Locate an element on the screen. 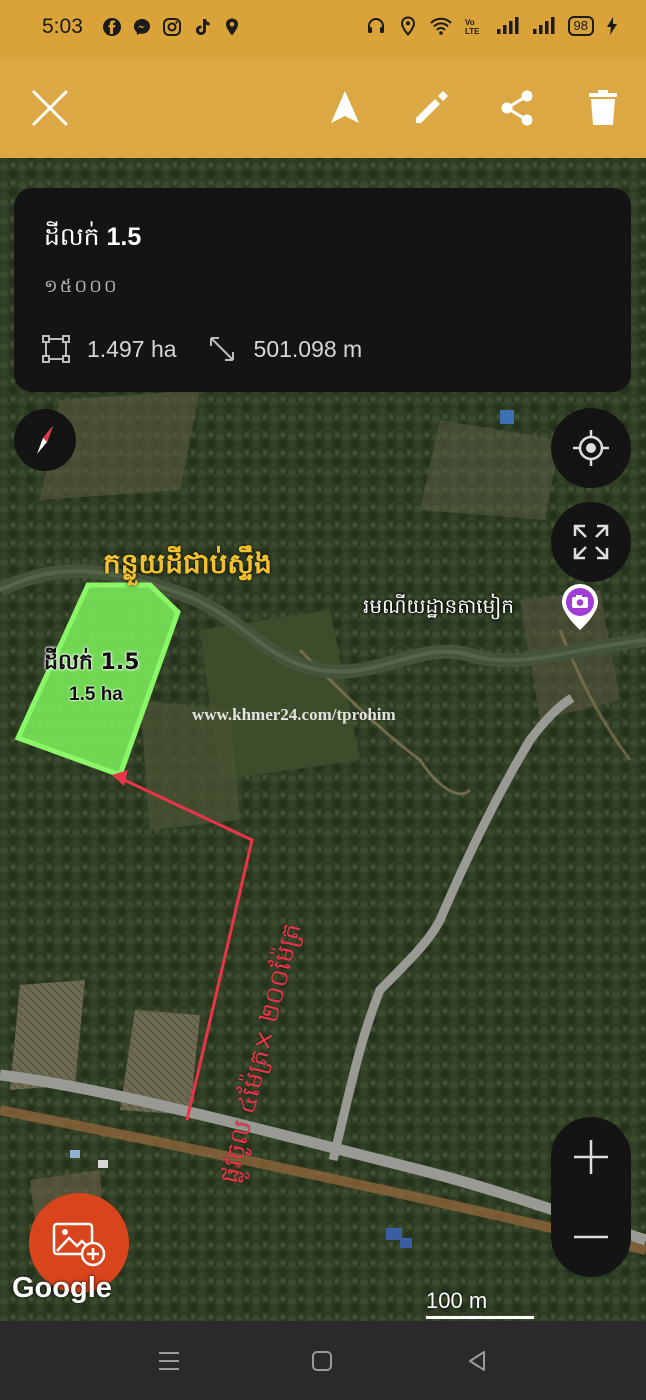  map-scale: 100 m is located at coordinates (481, 1303).